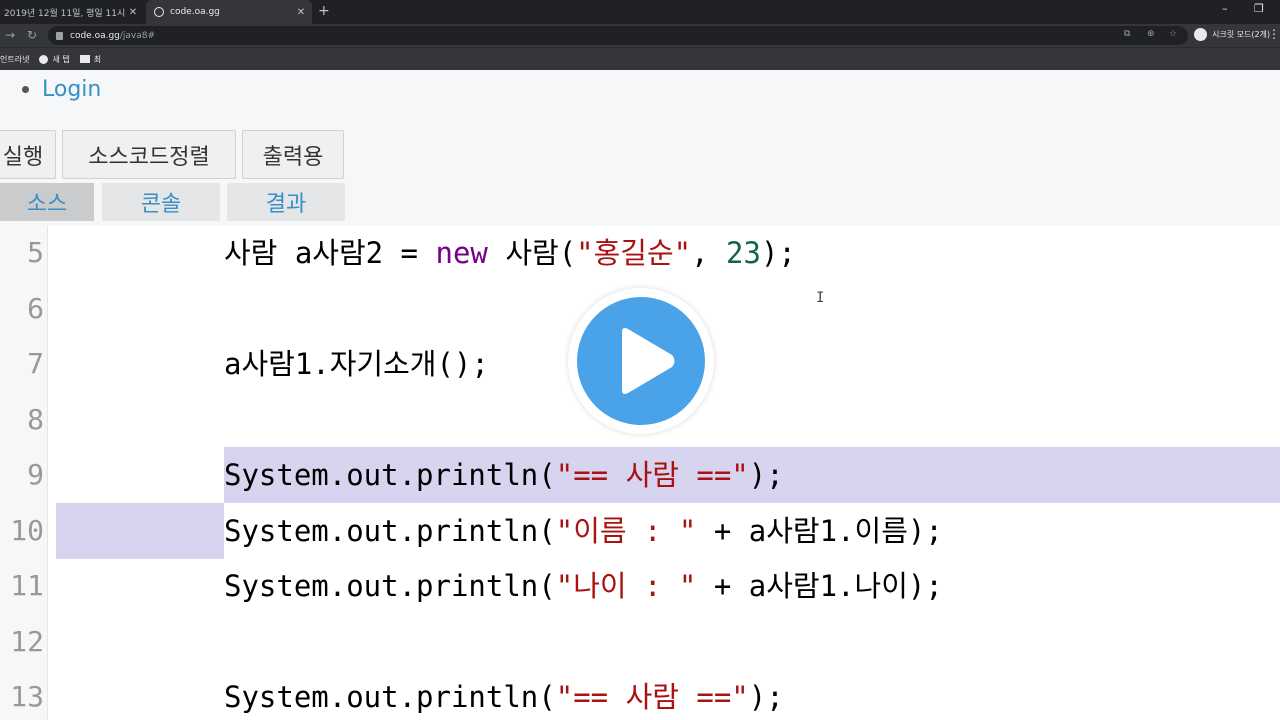  Describe the element at coordinates (35, 419) in the screenshot. I see `line-number: 8` at that location.